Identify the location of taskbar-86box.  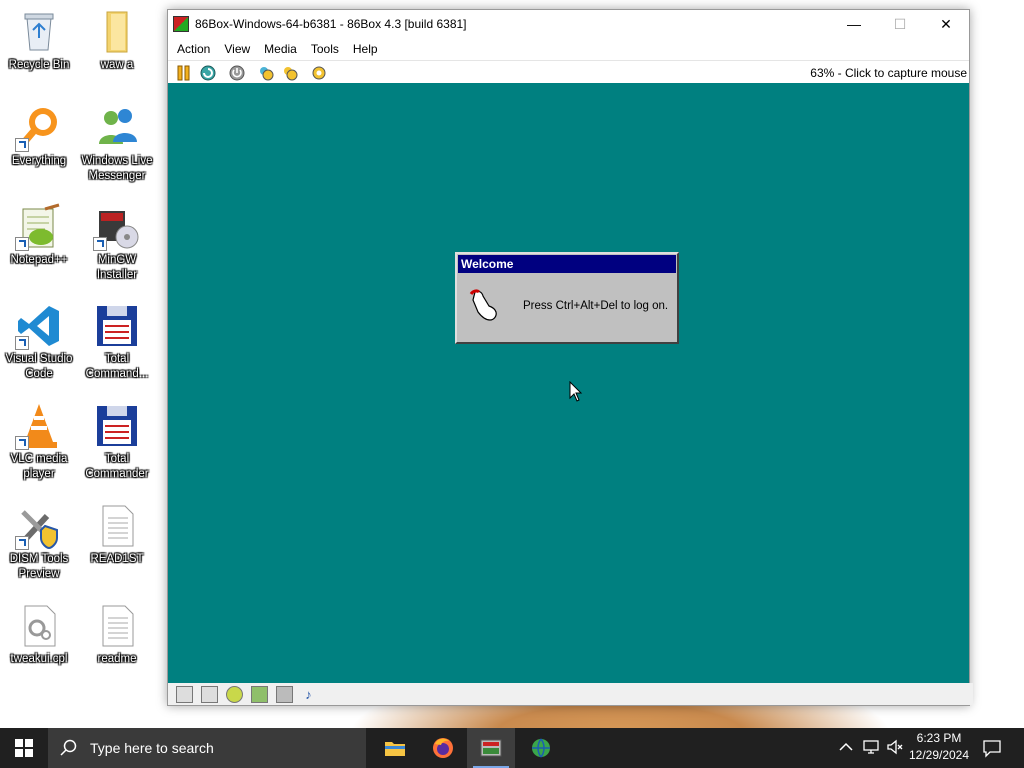
(491, 748).